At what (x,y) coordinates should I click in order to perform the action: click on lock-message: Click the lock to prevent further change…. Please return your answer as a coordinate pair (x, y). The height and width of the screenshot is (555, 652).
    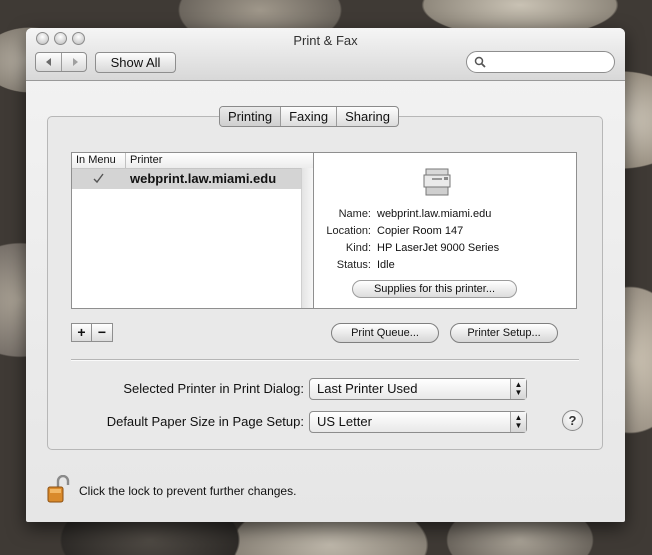
    Looking at the image, I should click on (188, 491).